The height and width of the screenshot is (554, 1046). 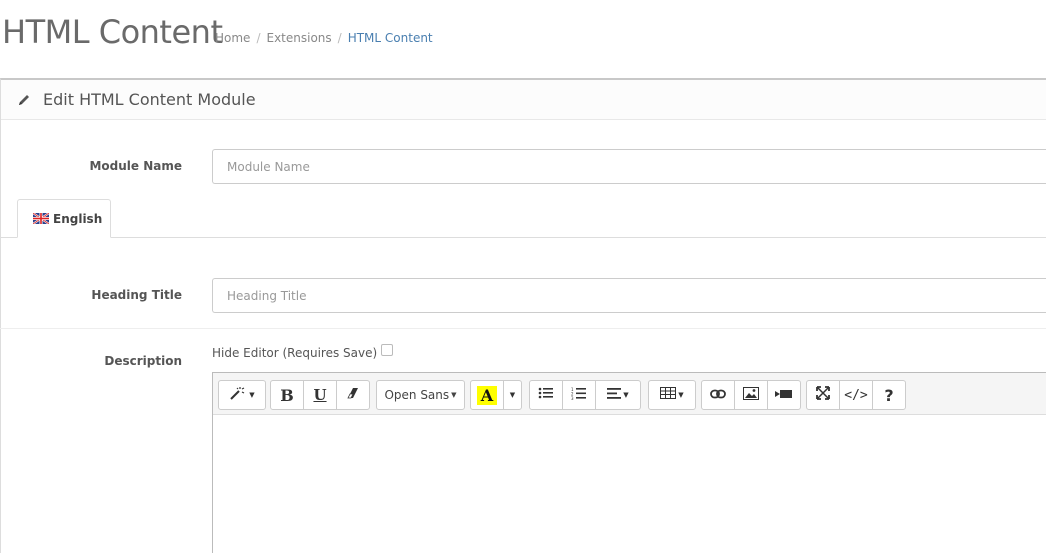 I want to click on code-view-button: </>, so click(x=856, y=395).